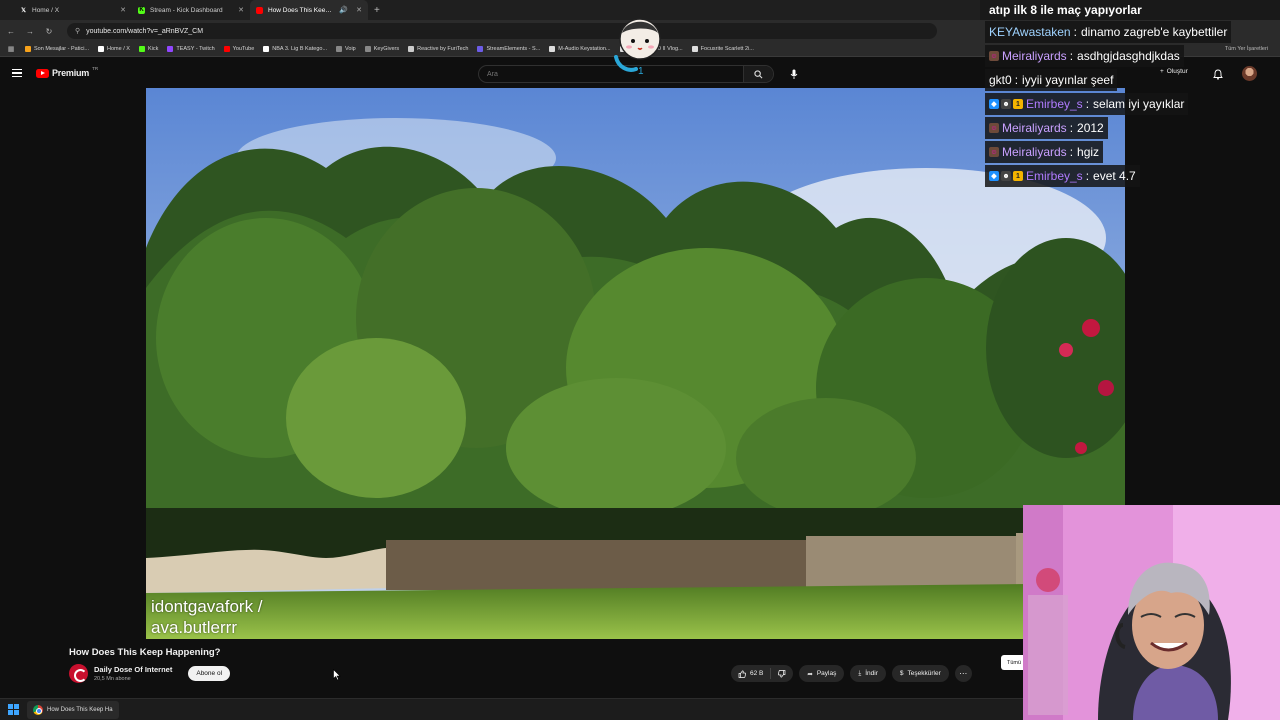 The height and width of the screenshot is (720, 1280). I want to click on chat-text: evet 4.7, so click(1114, 176).